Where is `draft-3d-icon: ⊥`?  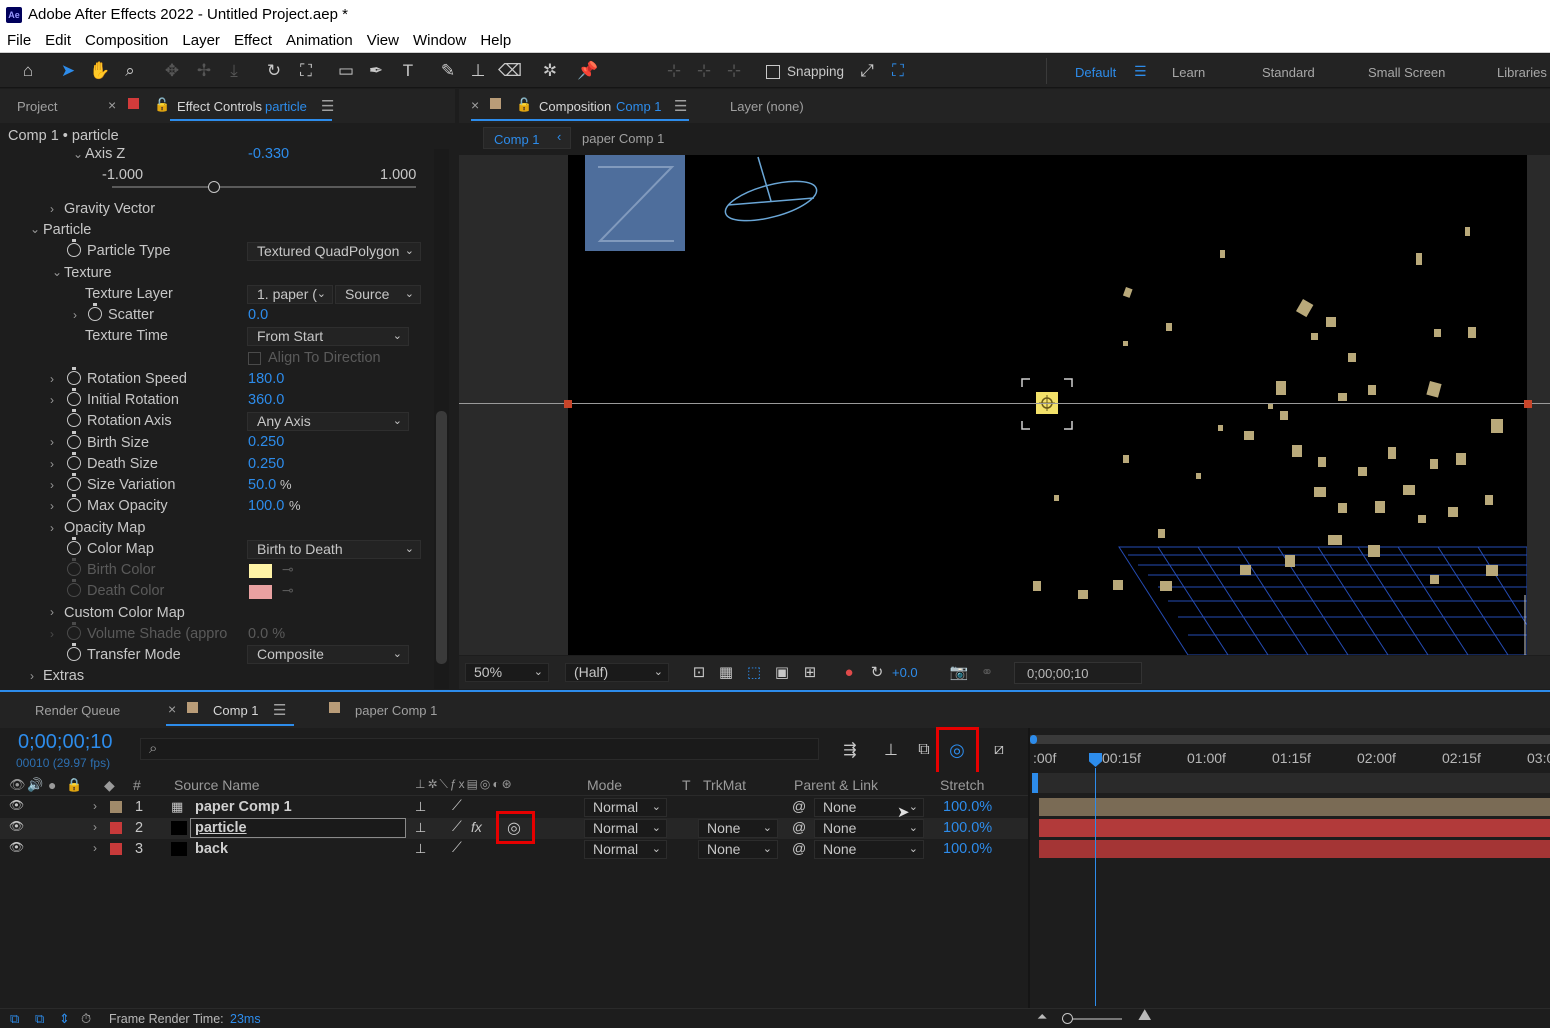 draft-3d-icon: ⊥ is located at coordinates (891, 750).